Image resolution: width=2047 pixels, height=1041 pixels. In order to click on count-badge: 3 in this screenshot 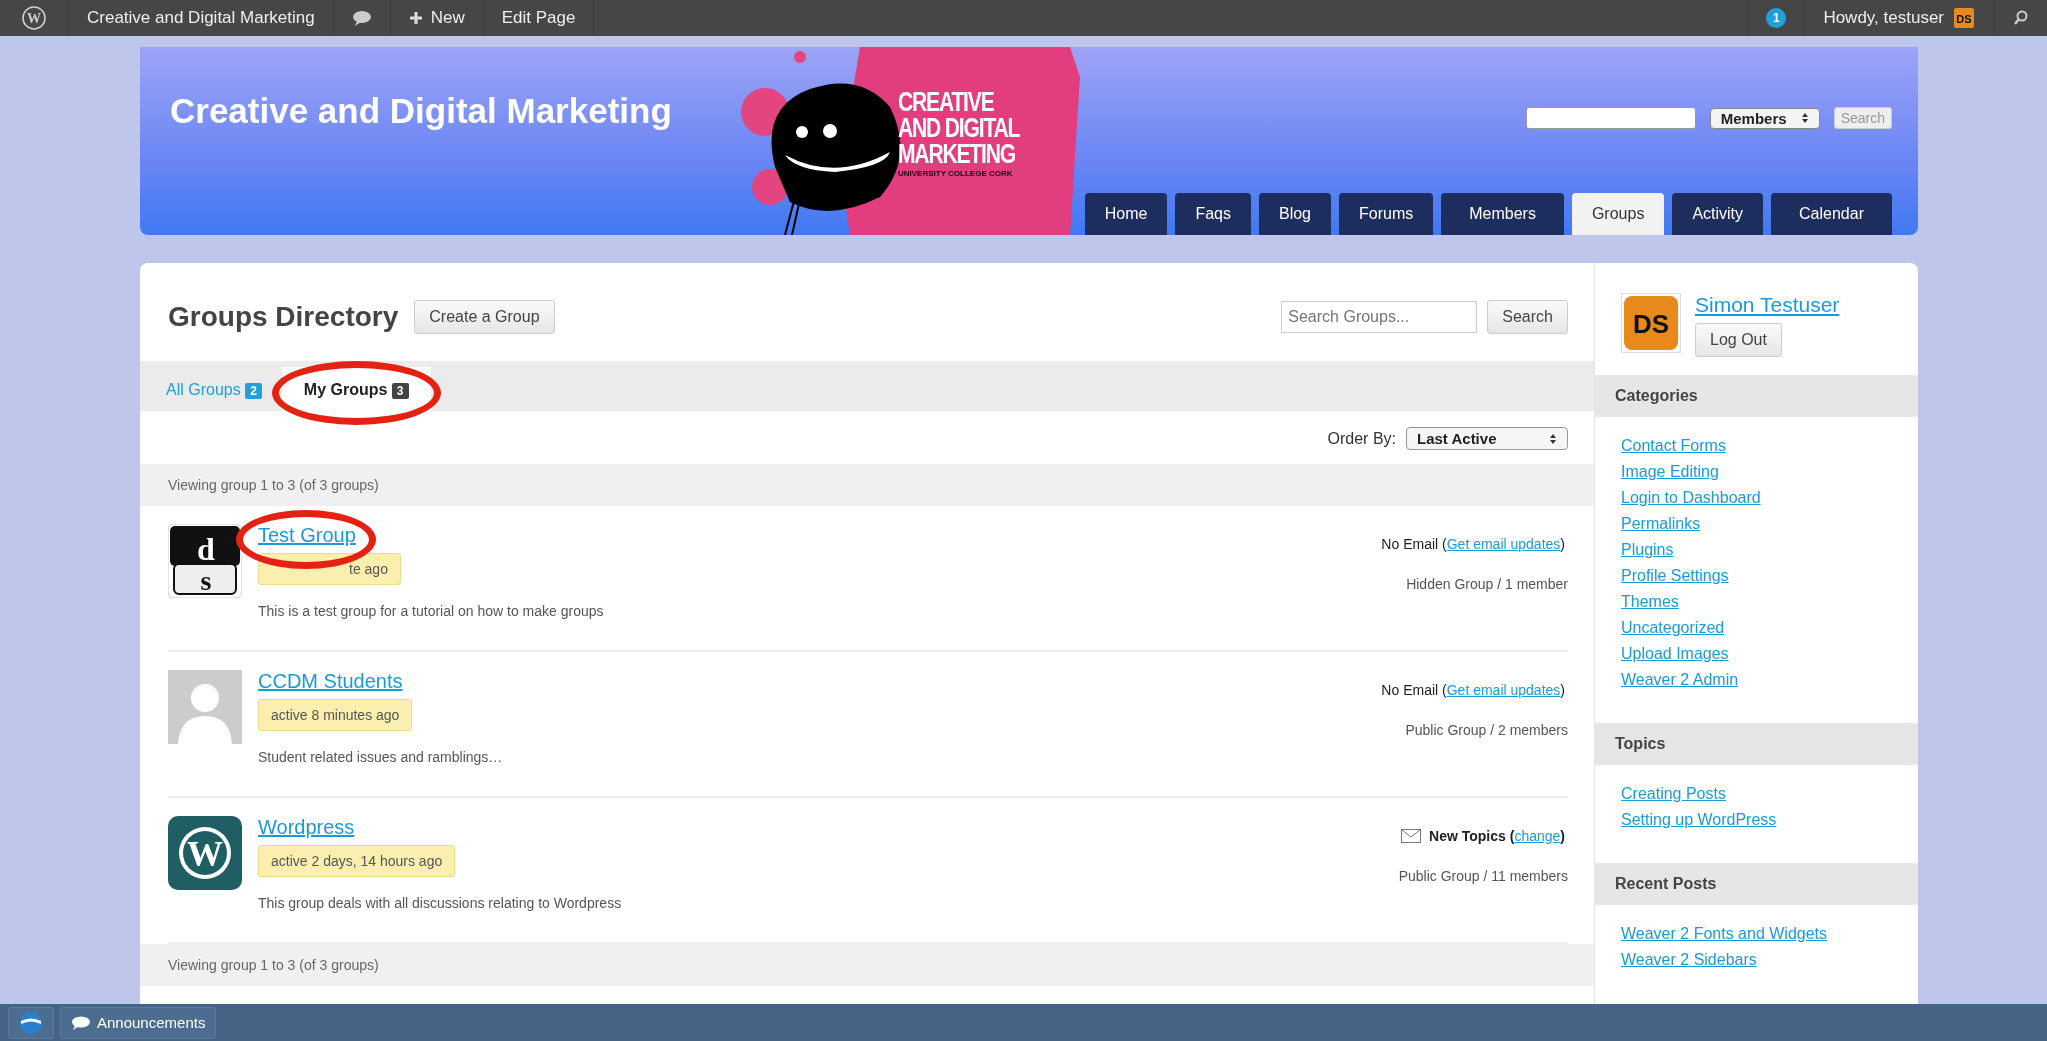, I will do `click(400, 391)`.